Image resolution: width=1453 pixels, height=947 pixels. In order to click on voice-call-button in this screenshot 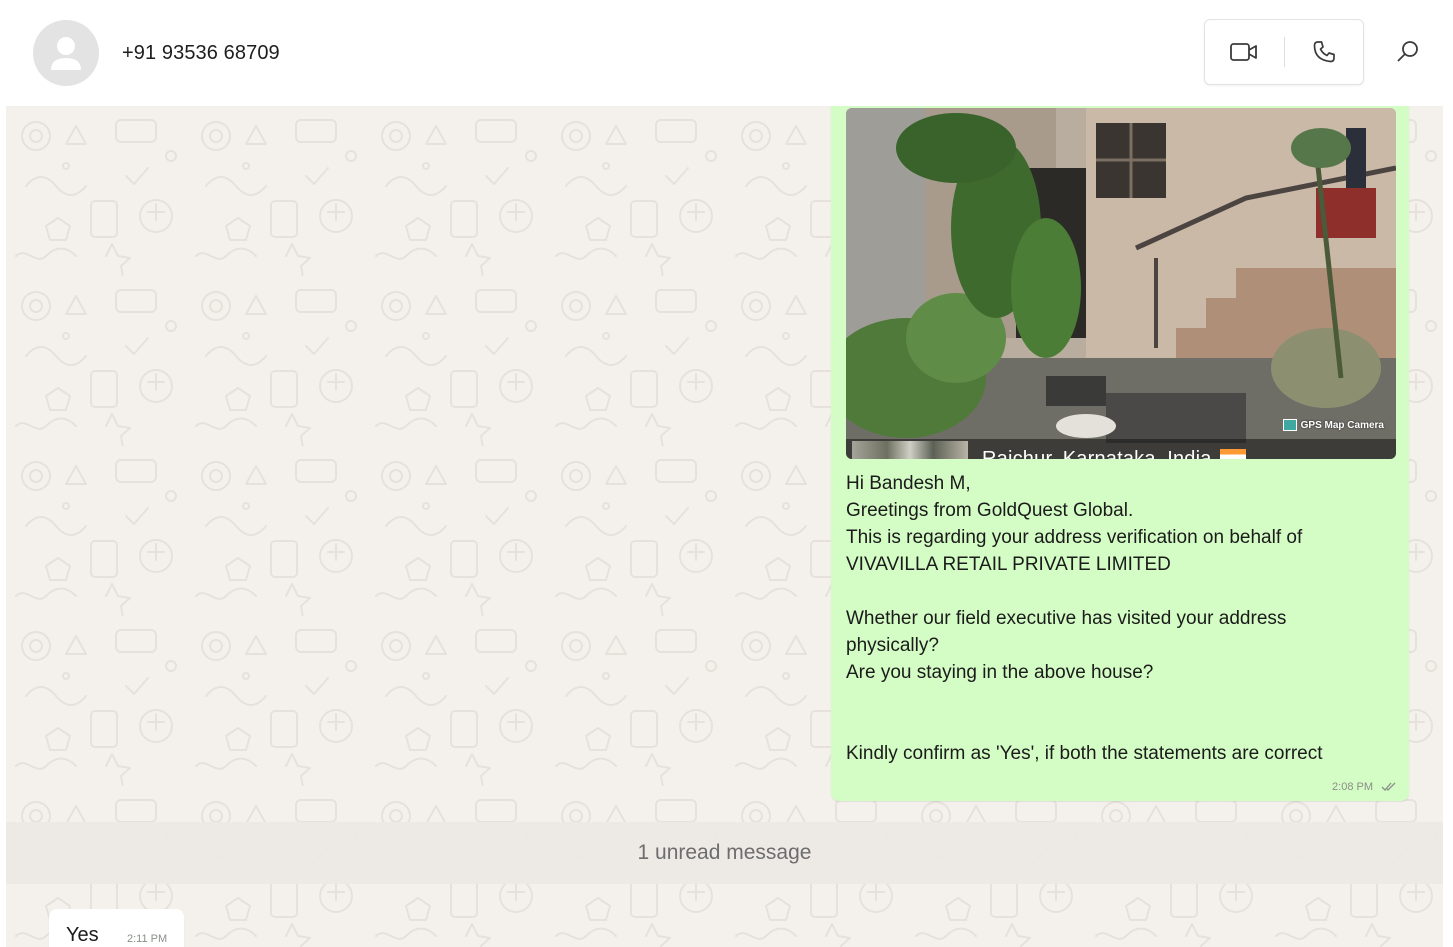, I will do `click(1324, 52)`.